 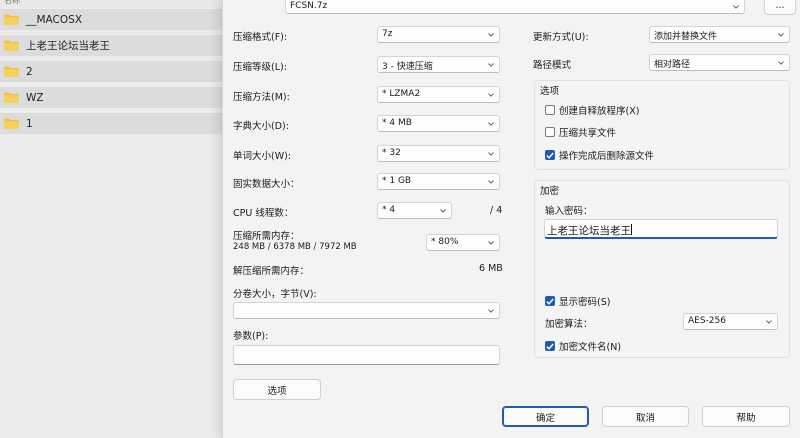 I want to click on options-group-title: 选项, so click(x=550, y=91).